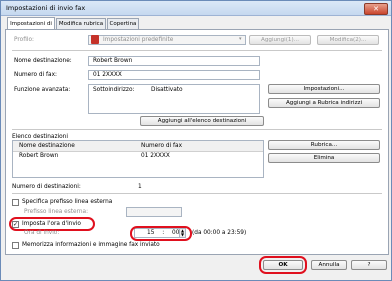  Describe the element at coordinates (15, 245) in the screenshot. I see `store-fax-checkbox` at that location.